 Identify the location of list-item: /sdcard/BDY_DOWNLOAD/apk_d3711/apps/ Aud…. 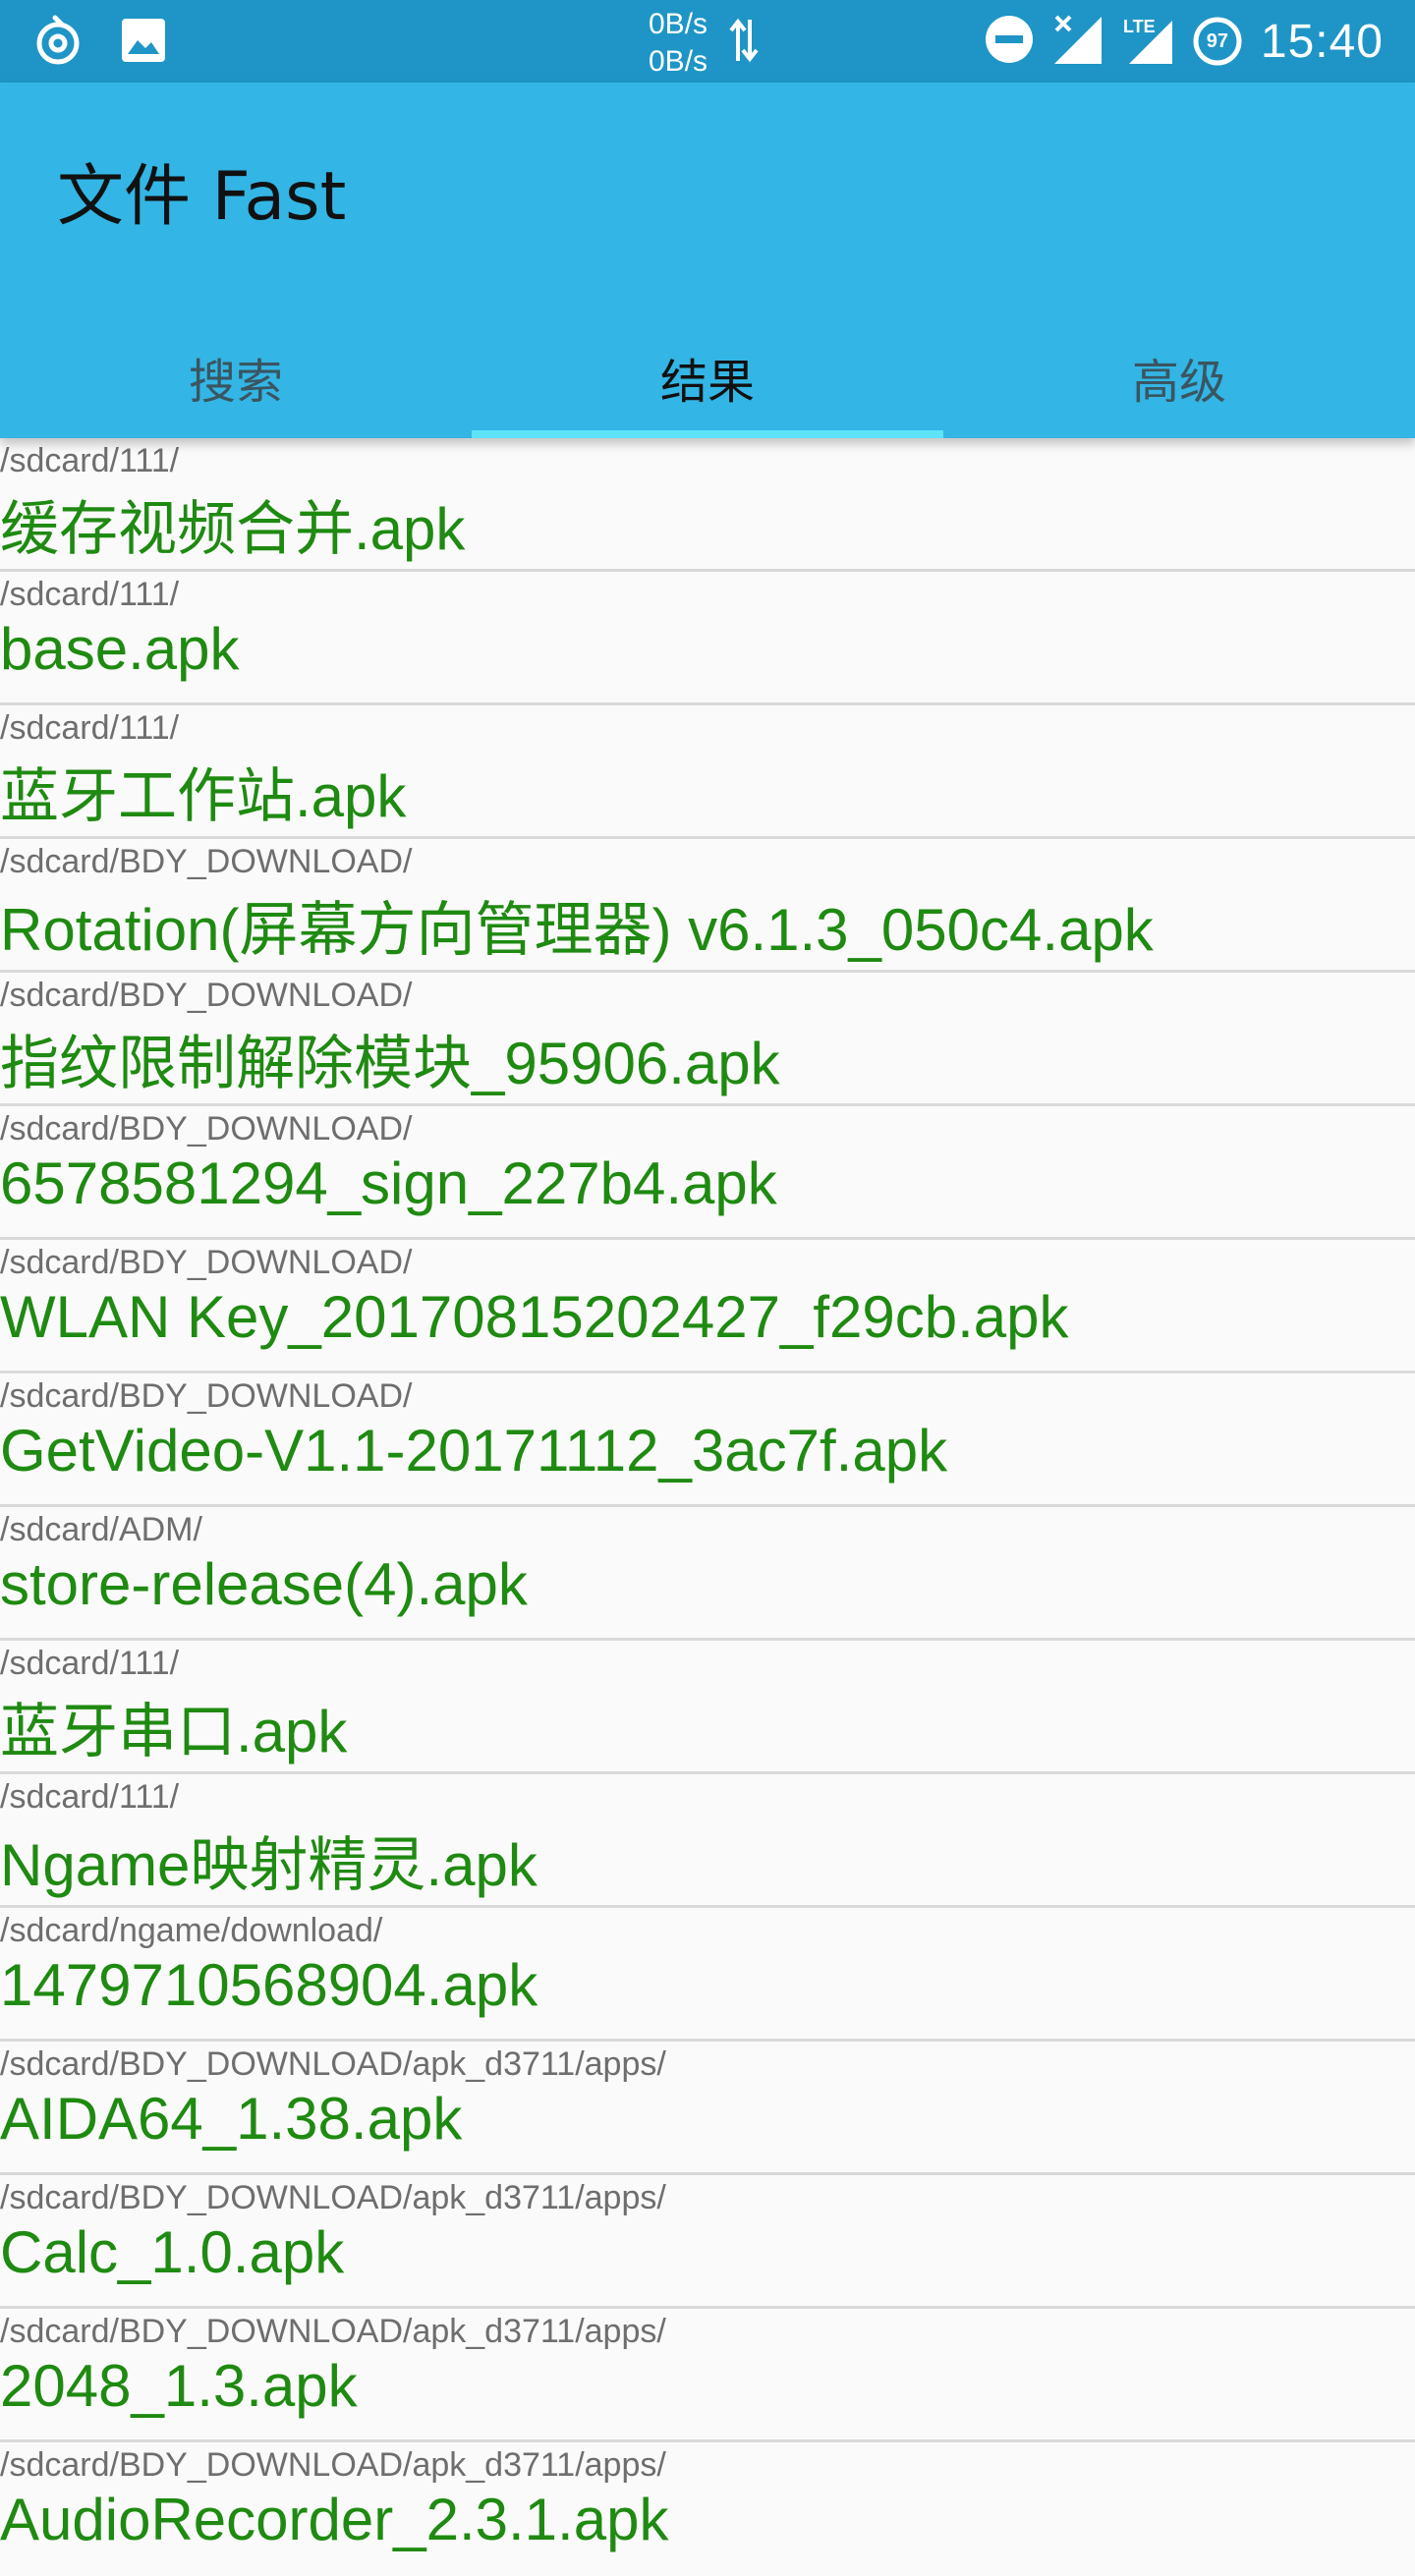
(707, 2509).